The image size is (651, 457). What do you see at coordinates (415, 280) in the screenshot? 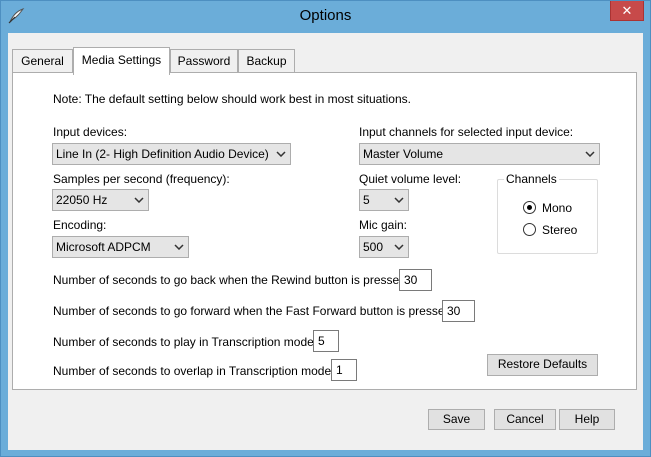
I see `rewind-seconds-input: 30` at bounding box center [415, 280].